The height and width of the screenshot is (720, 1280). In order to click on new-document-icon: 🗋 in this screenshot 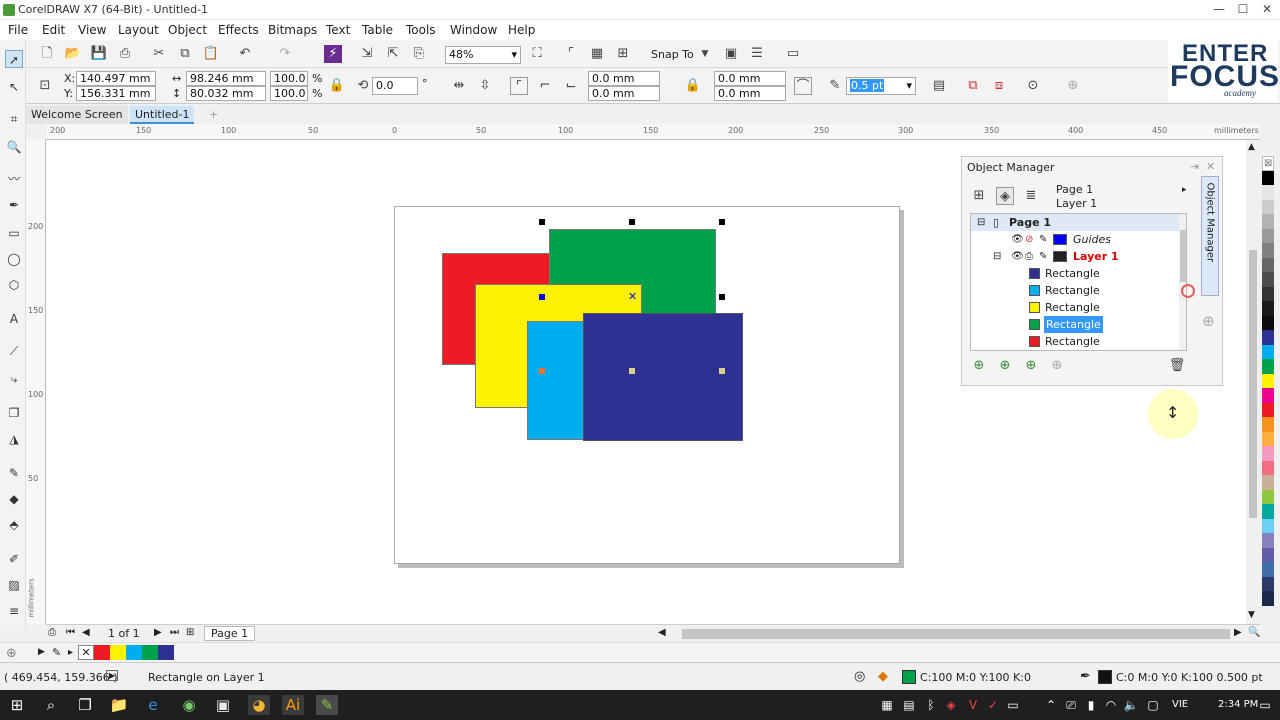, I will do `click(47, 54)`.